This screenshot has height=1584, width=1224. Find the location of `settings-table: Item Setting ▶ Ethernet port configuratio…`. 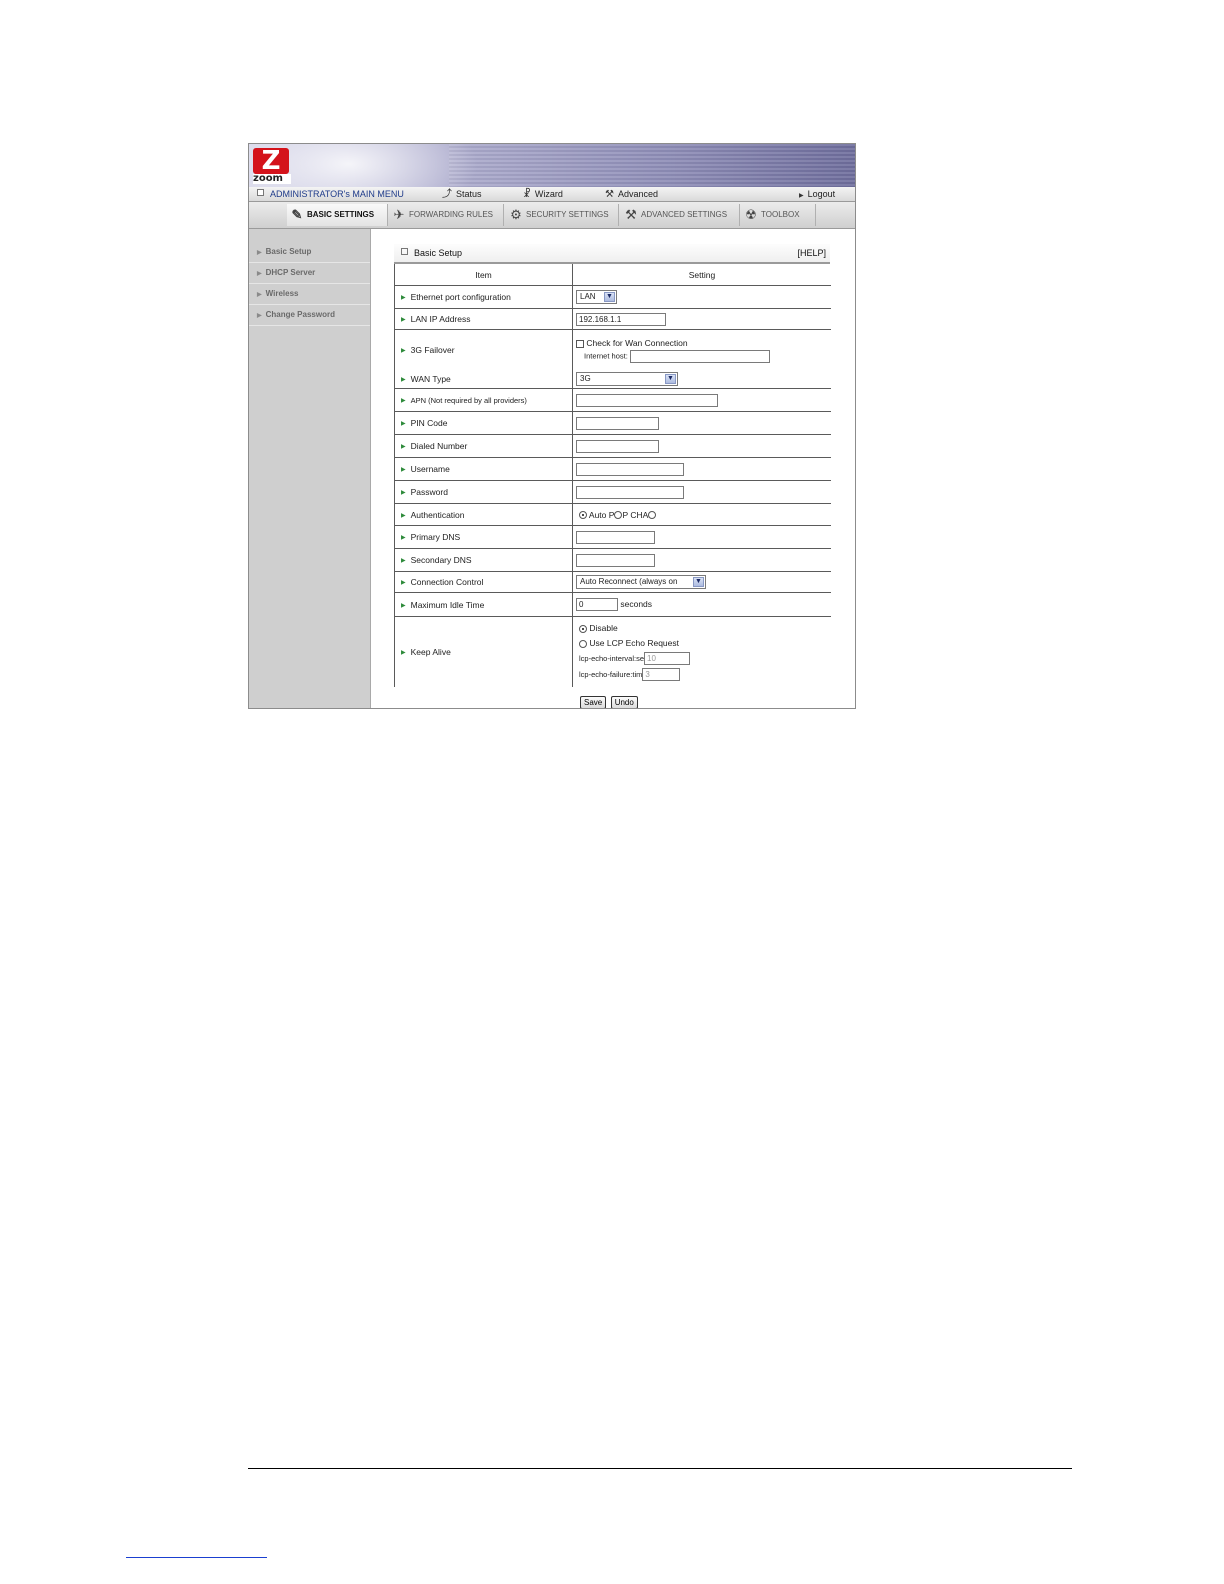

settings-table: Item Setting ▶ Ethernet port configuratio… is located at coordinates (612, 475).